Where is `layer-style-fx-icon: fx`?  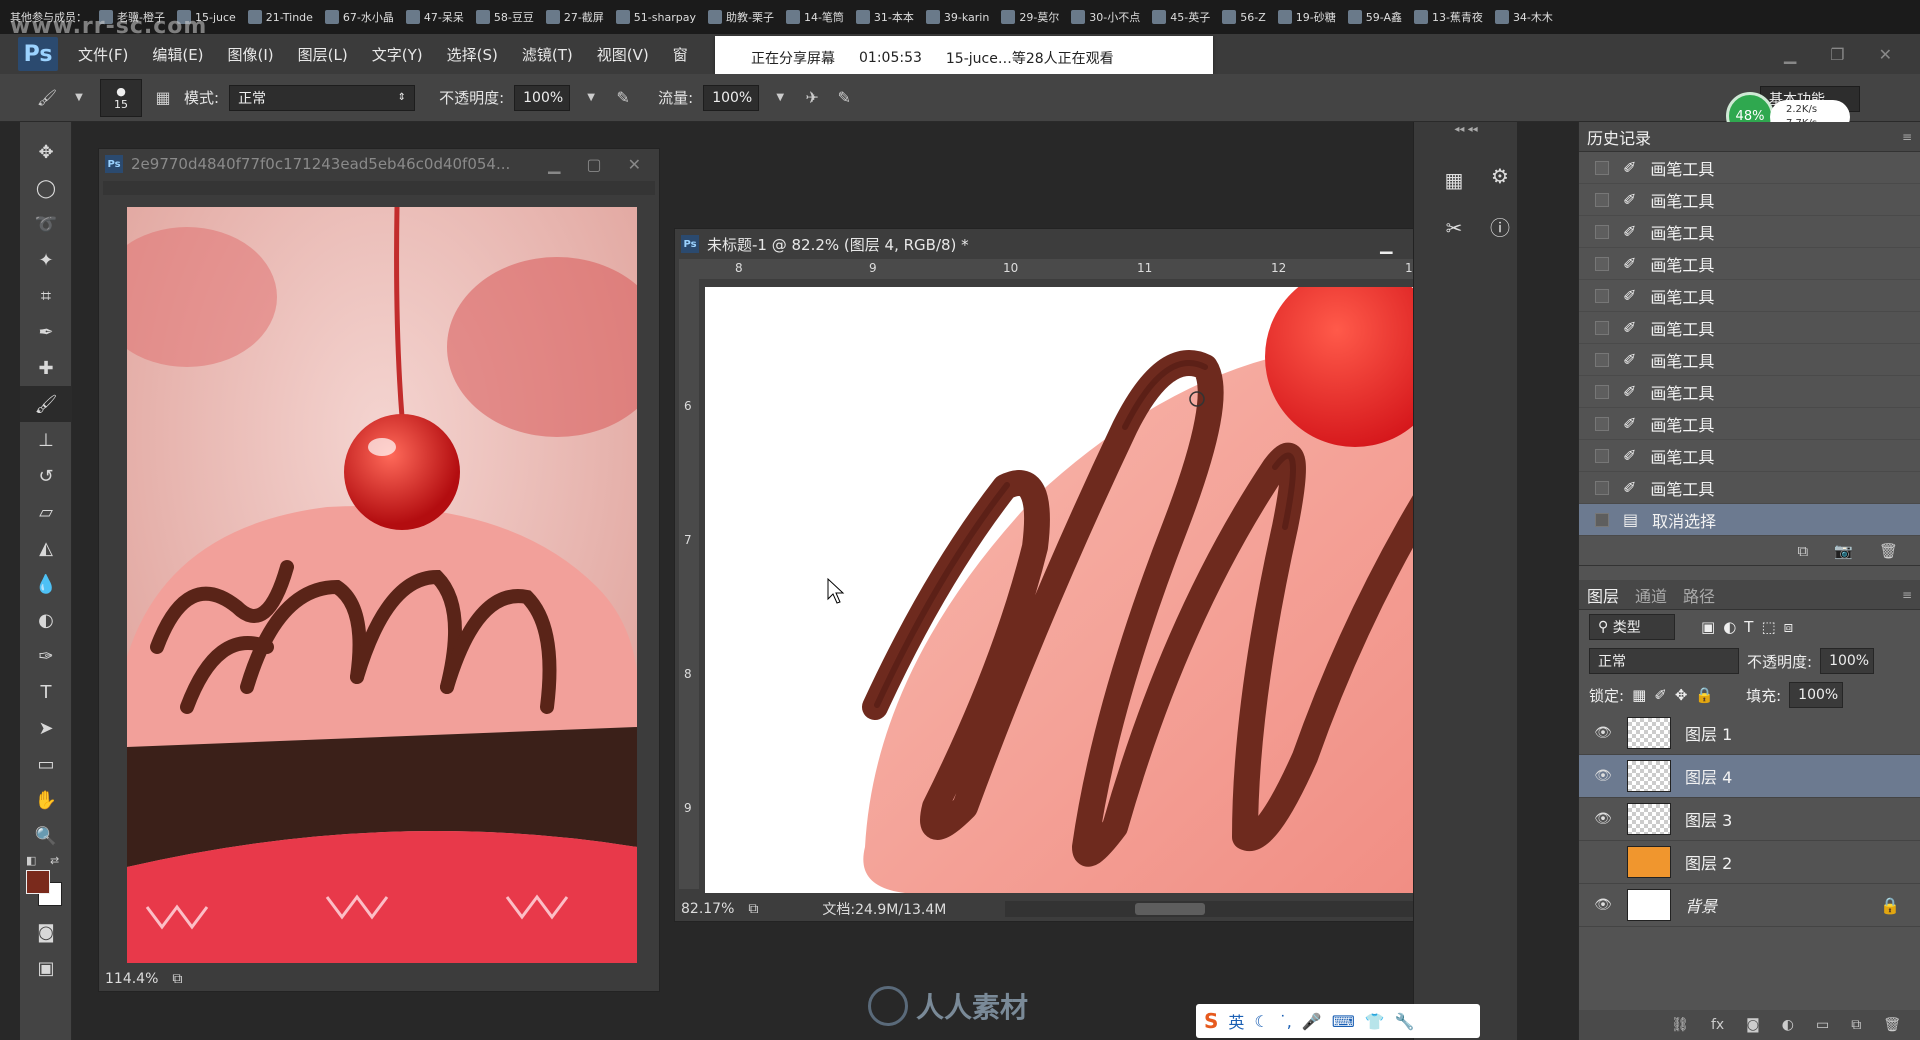
layer-style-fx-icon: fx is located at coordinates (1717, 1025).